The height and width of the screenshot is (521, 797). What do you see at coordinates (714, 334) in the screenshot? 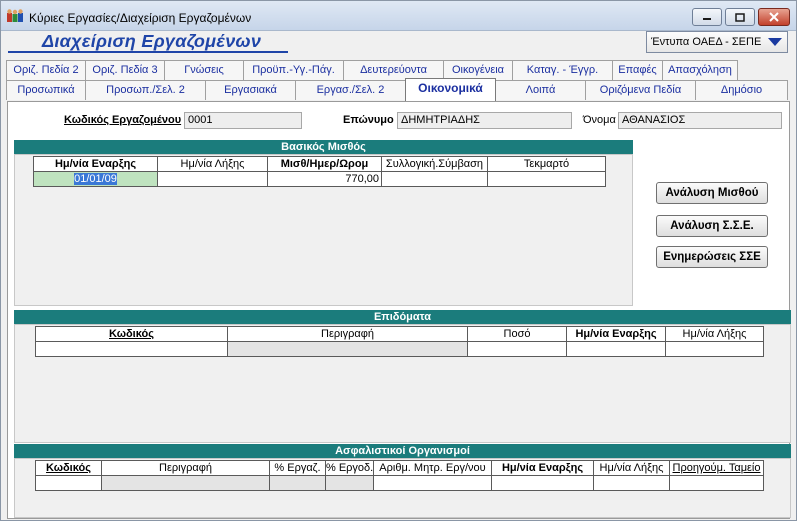
I see `col-allowance-end-date: Ημ/νία Λήξης` at bounding box center [714, 334].